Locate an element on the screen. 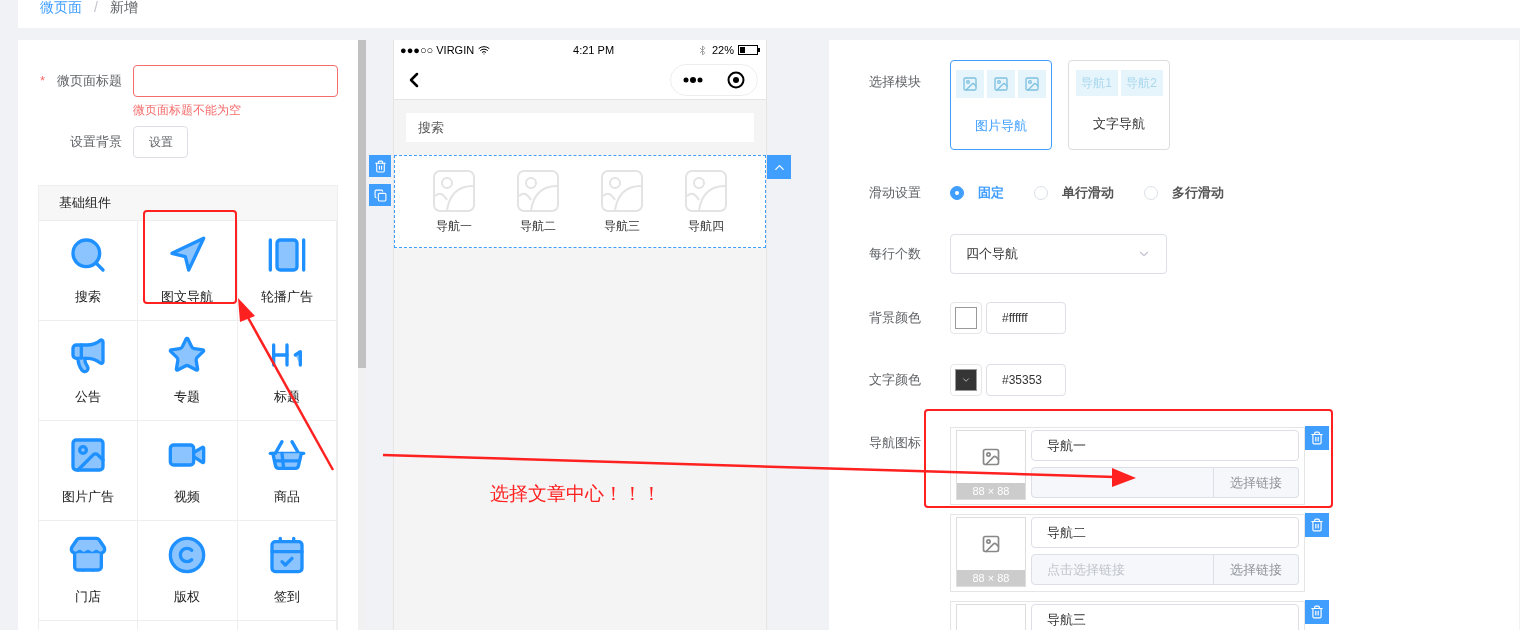  tile-label: 图文导航 is located at coordinates (187, 297).